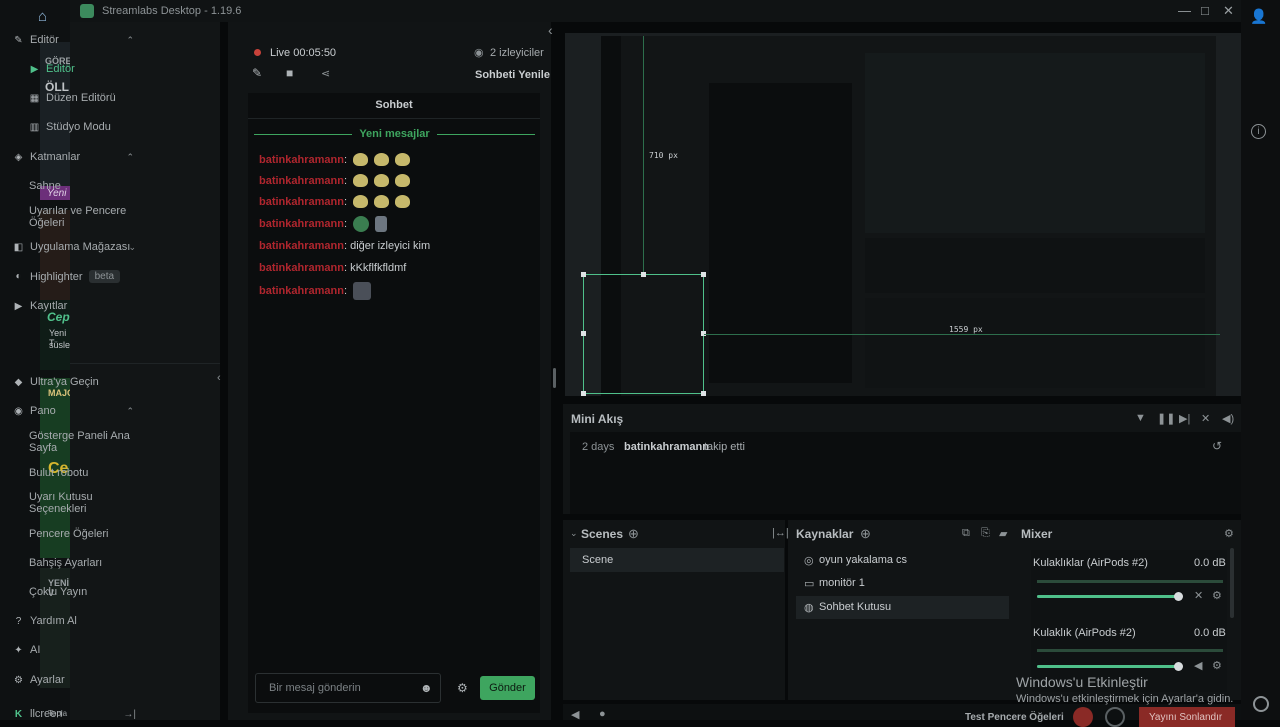  Describe the element at coordinates (75, 40) in the screenshot. I see `sidebar-group-editor: ✎ Editör ⌃` at that location.